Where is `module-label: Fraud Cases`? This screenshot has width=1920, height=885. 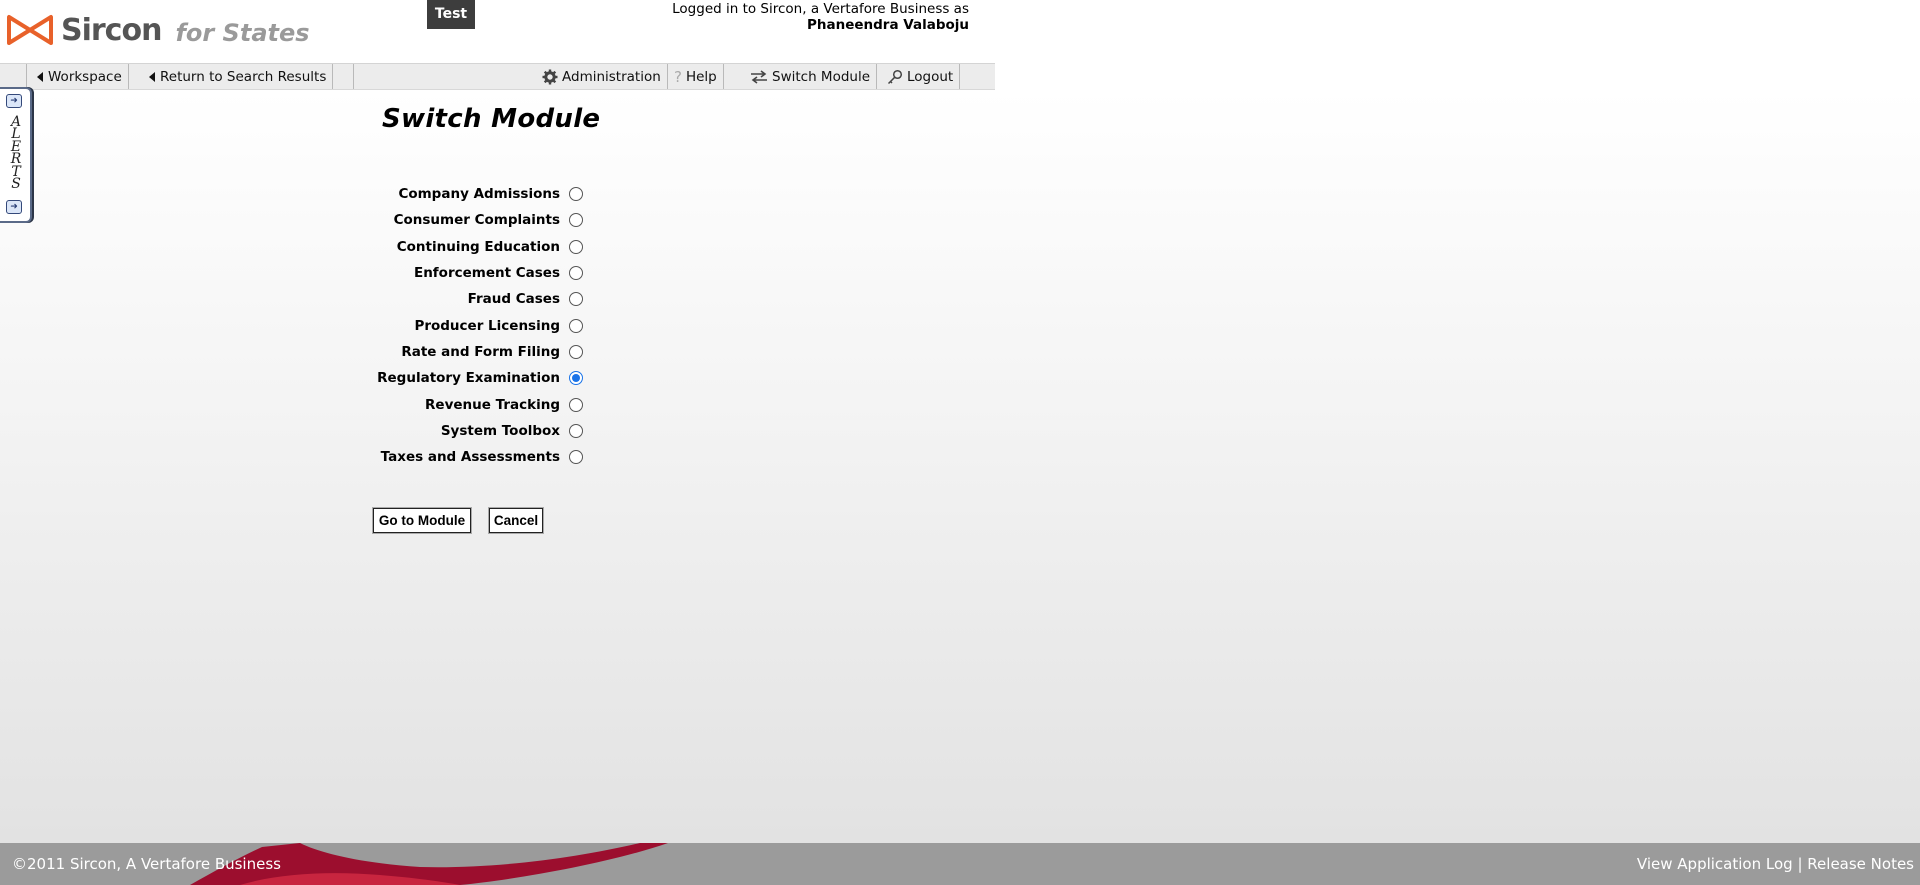
module-label: Fraud Cases is located at coordinates (513, 299).